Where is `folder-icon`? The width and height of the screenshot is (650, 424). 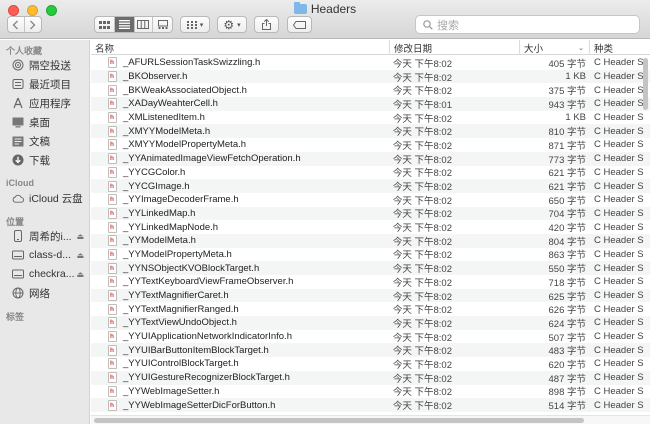 folder-icon is located at coordinates (300, 8).